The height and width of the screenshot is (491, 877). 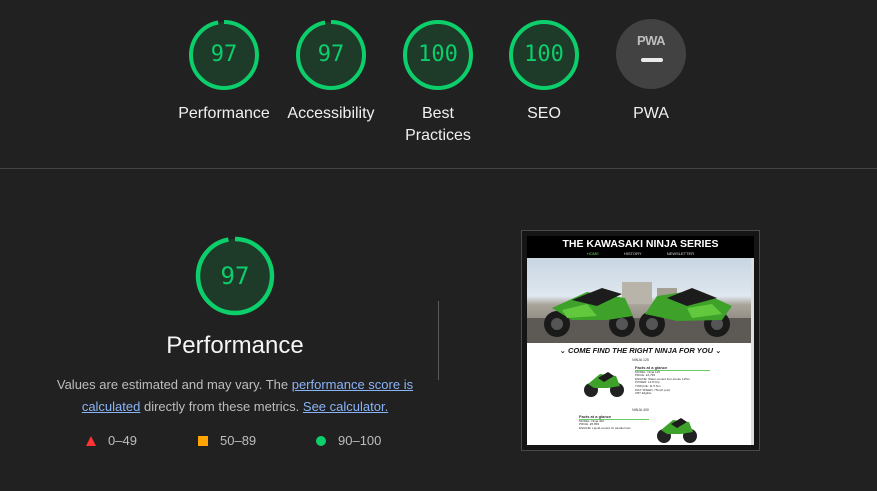 What do you see at coordinates (651, 54) in the screenshot?
I see `pwa-badge-icon: PWA` at bounding box center [651, 54].